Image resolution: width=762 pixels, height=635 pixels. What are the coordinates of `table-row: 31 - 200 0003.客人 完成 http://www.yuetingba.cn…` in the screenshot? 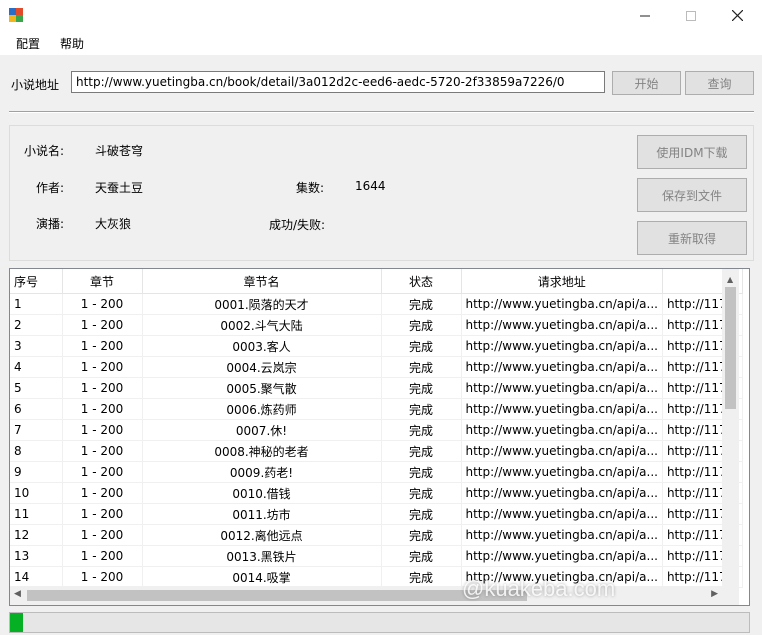 It's located at (377, 346).